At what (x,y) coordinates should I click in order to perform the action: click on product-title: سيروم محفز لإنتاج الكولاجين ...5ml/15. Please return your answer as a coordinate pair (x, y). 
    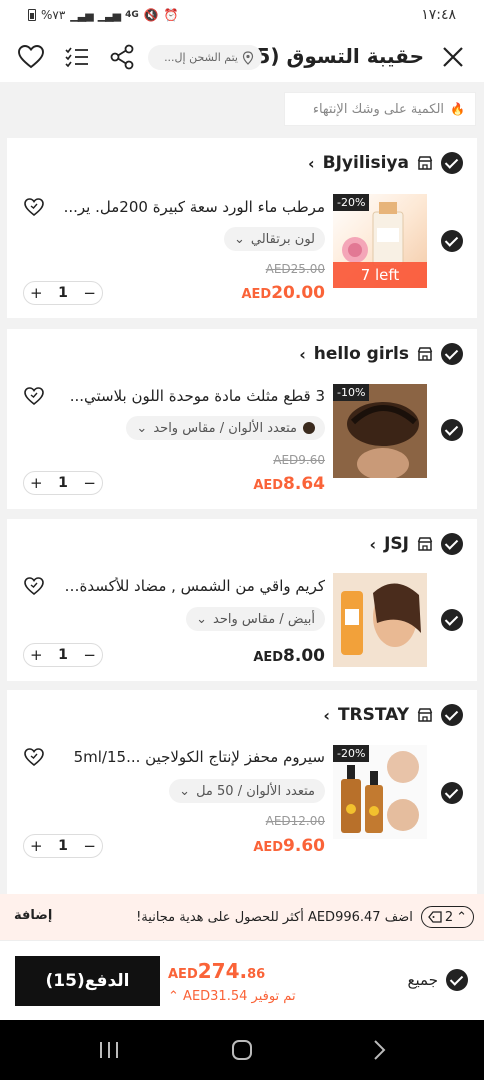
    Looking at the image, I should click on (194, 757).